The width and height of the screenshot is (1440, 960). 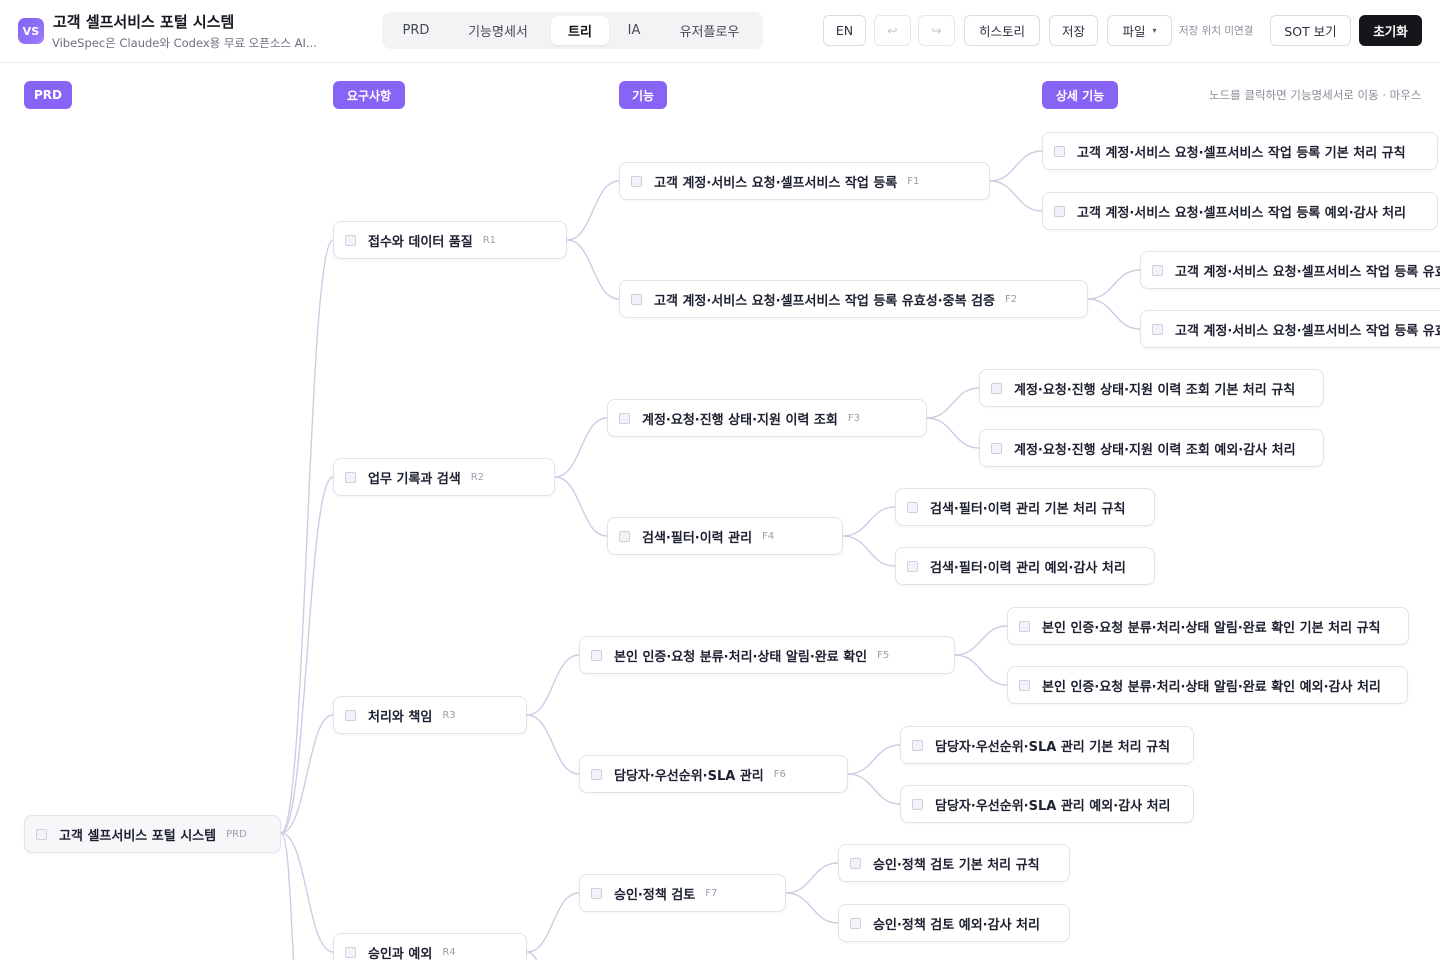 What do you see at coordinates (400, 717) in the screenshot?
I see `node-label: 처리와 책임` at bounding box center [400, 717].